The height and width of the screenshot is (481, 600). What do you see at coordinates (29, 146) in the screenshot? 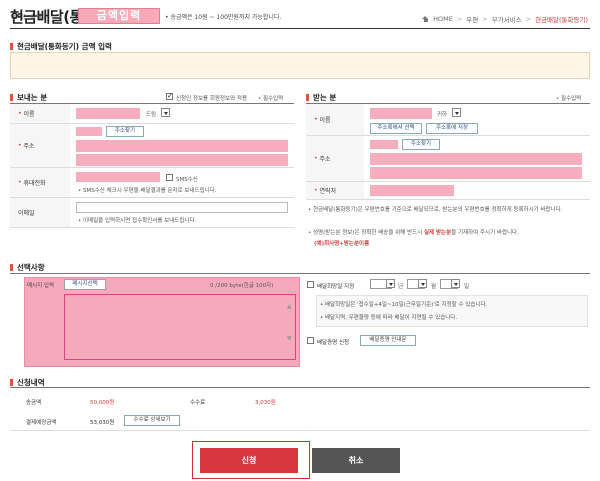
I see `sender-address-label-text: 주소` at bounding box center [29, 146].